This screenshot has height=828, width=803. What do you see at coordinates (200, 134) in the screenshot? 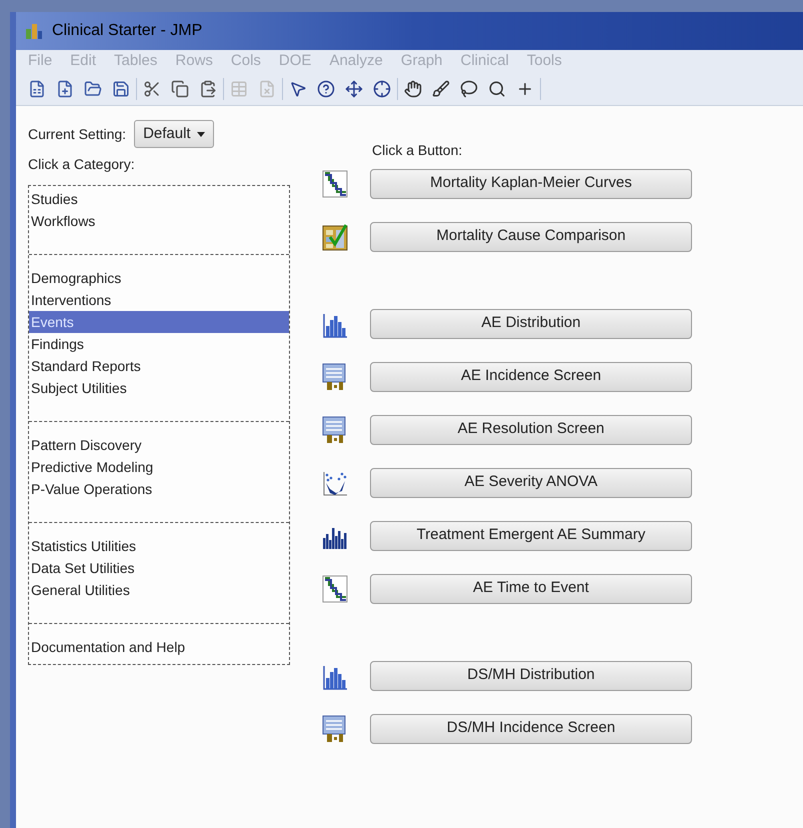
I see `caret-icon` at bounding box center [200, 134].